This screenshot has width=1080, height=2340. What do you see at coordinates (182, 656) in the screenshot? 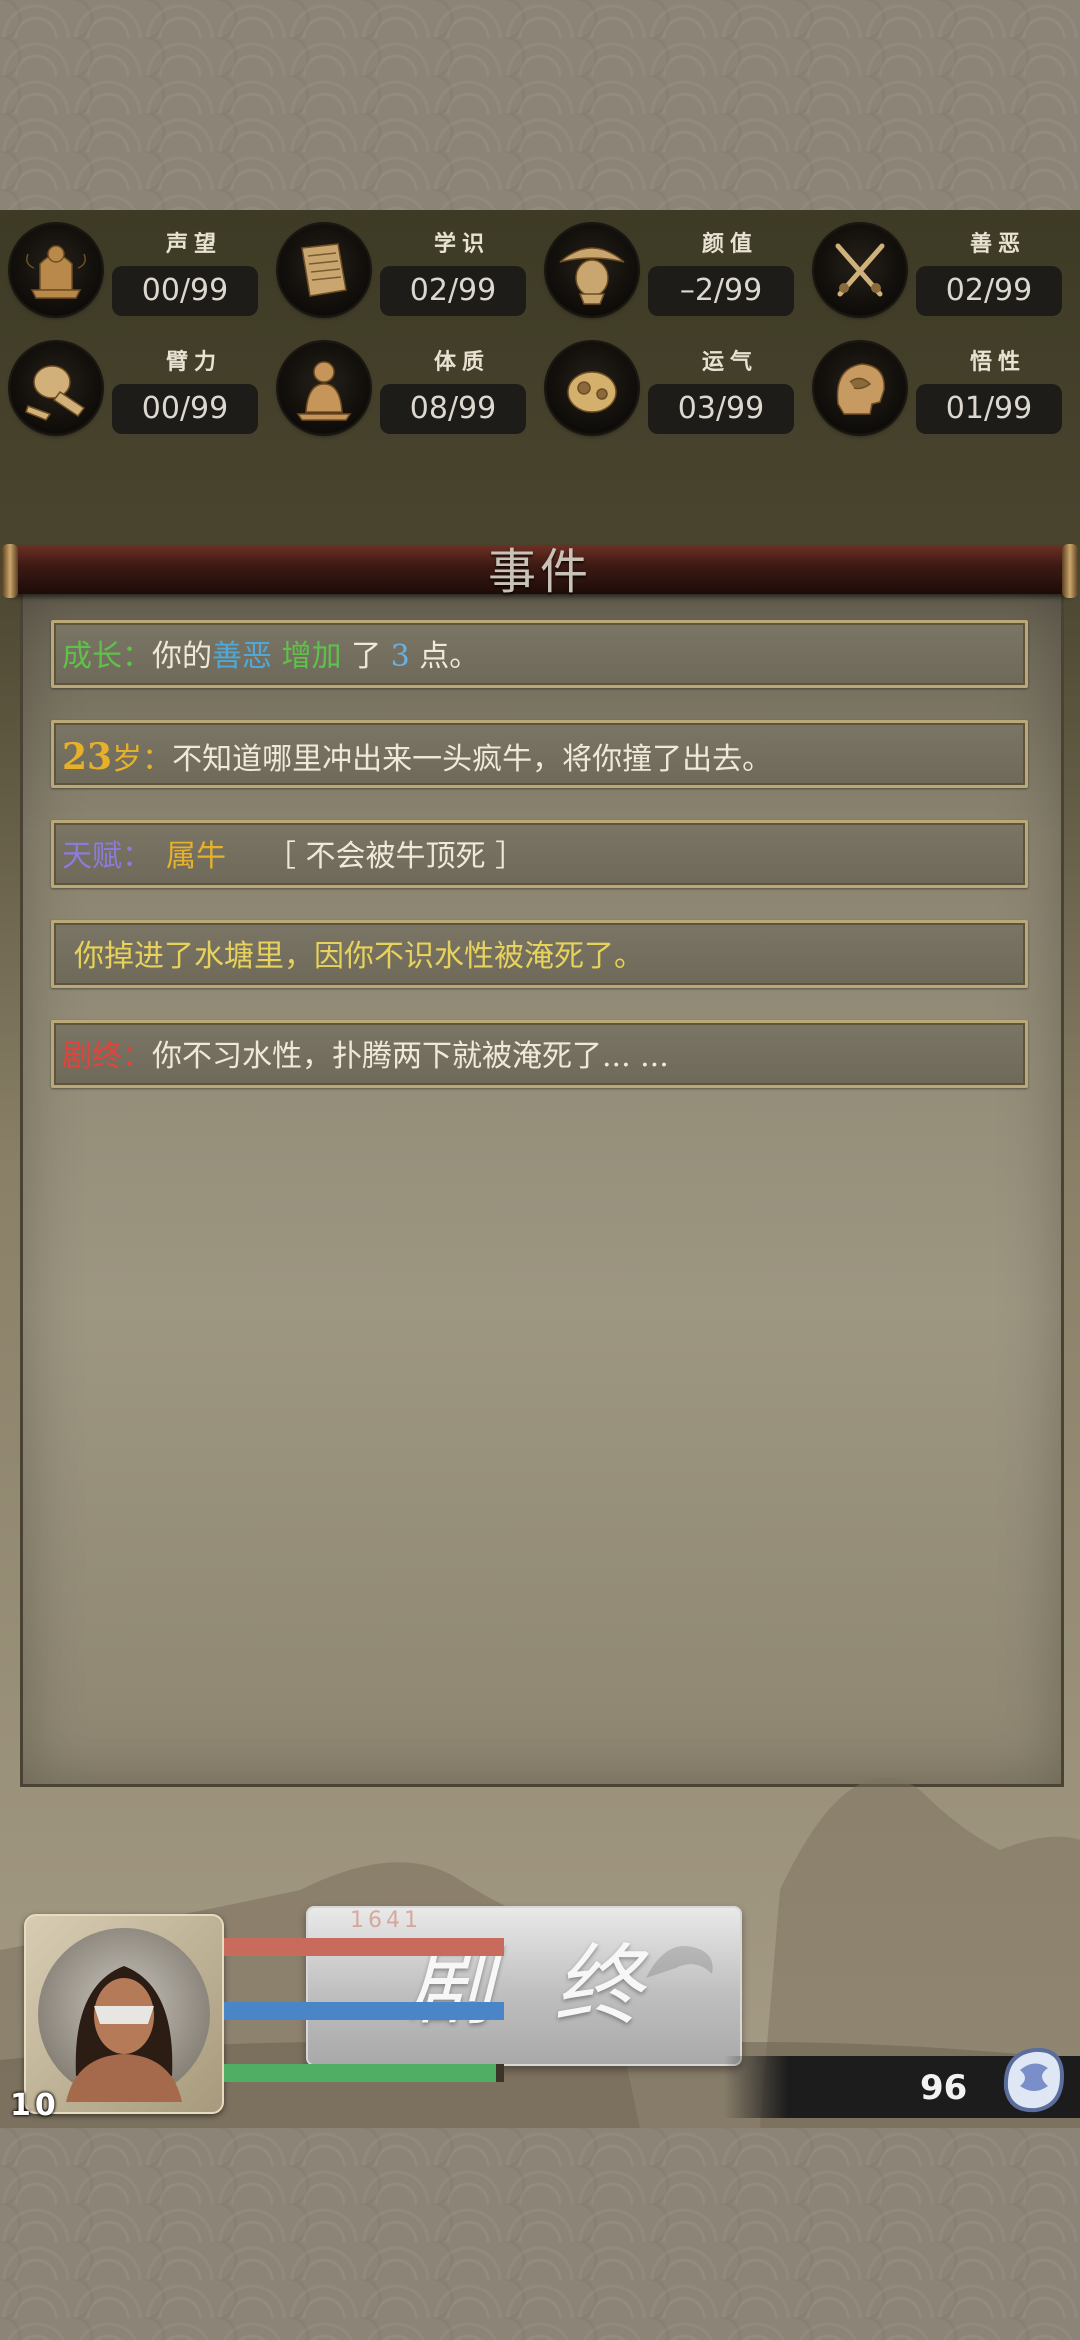
I see `event-text: 你的` at bounding box center [182, 656].